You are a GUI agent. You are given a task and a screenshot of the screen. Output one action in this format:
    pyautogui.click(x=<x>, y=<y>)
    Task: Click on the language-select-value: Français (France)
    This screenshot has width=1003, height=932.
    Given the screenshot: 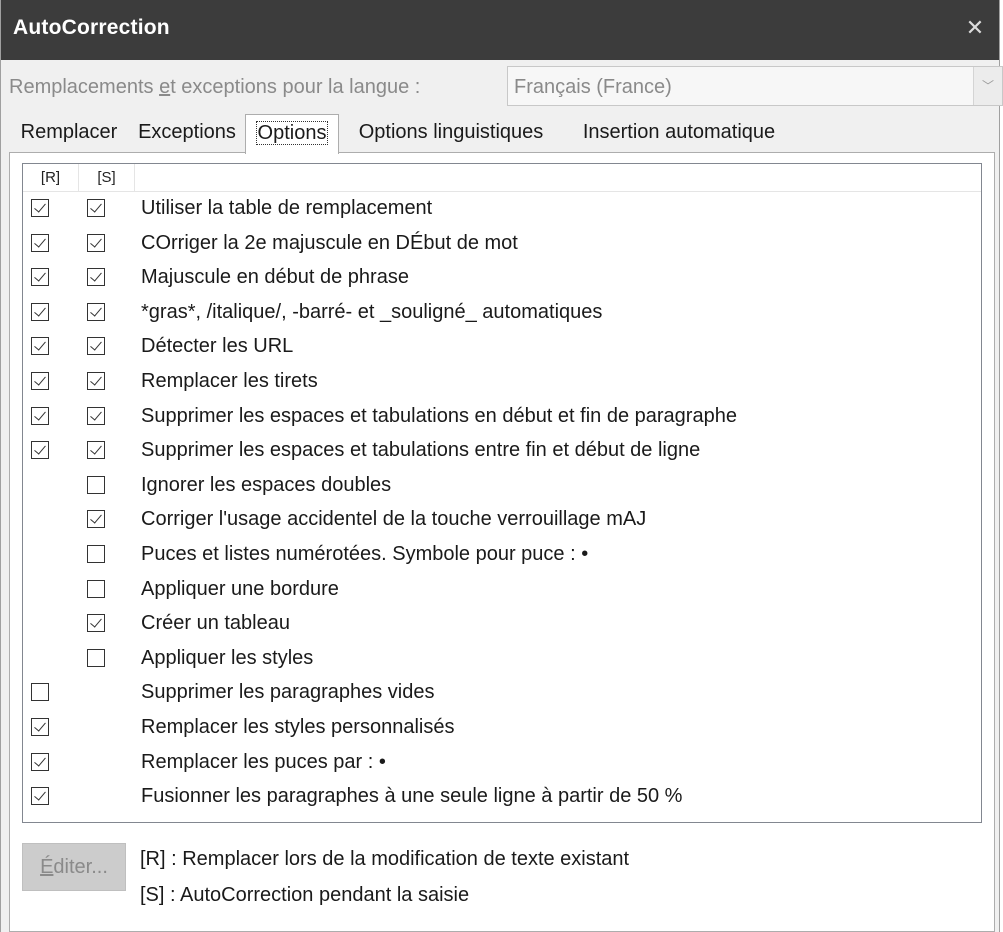 What is the action you would take?
    pyautogui.click(x=593, y=87)
    